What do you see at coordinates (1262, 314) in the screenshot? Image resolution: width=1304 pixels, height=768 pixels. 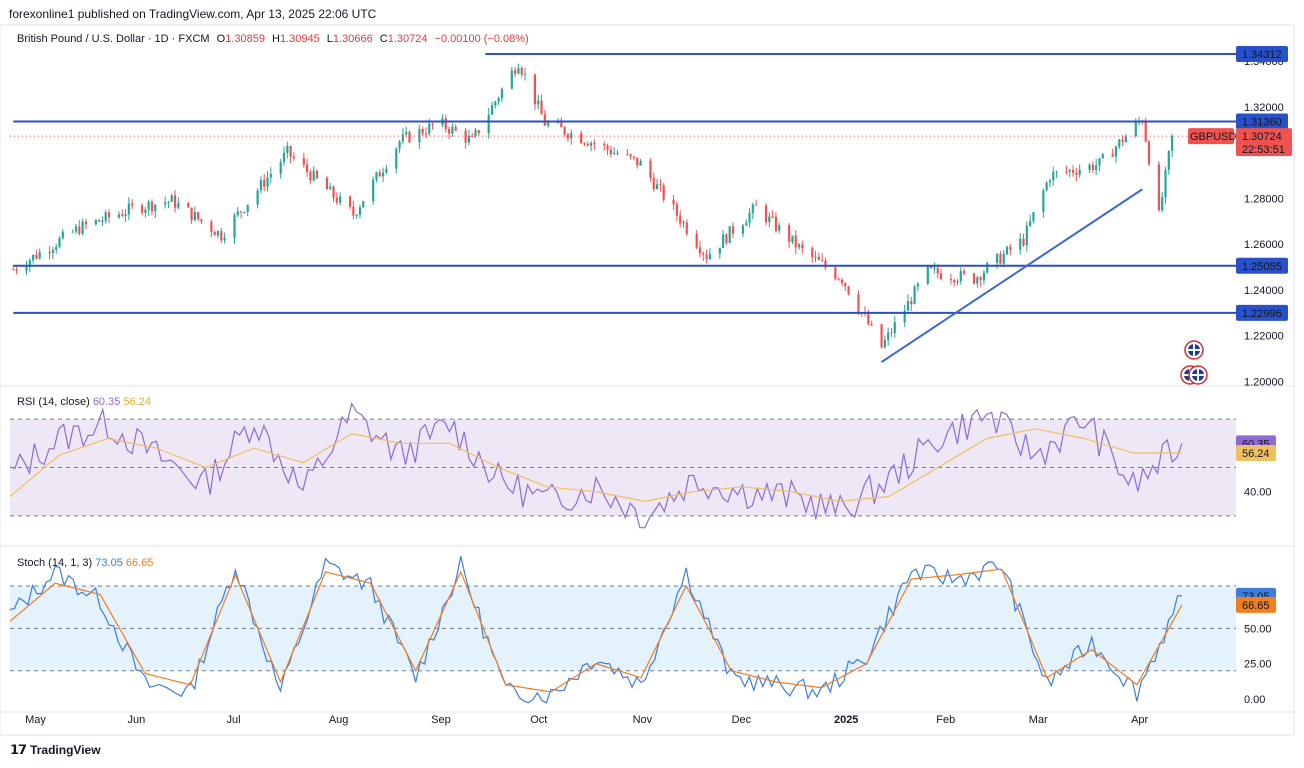 I see `level-price-label: 1.22996` at bounding box center [1262, 314].